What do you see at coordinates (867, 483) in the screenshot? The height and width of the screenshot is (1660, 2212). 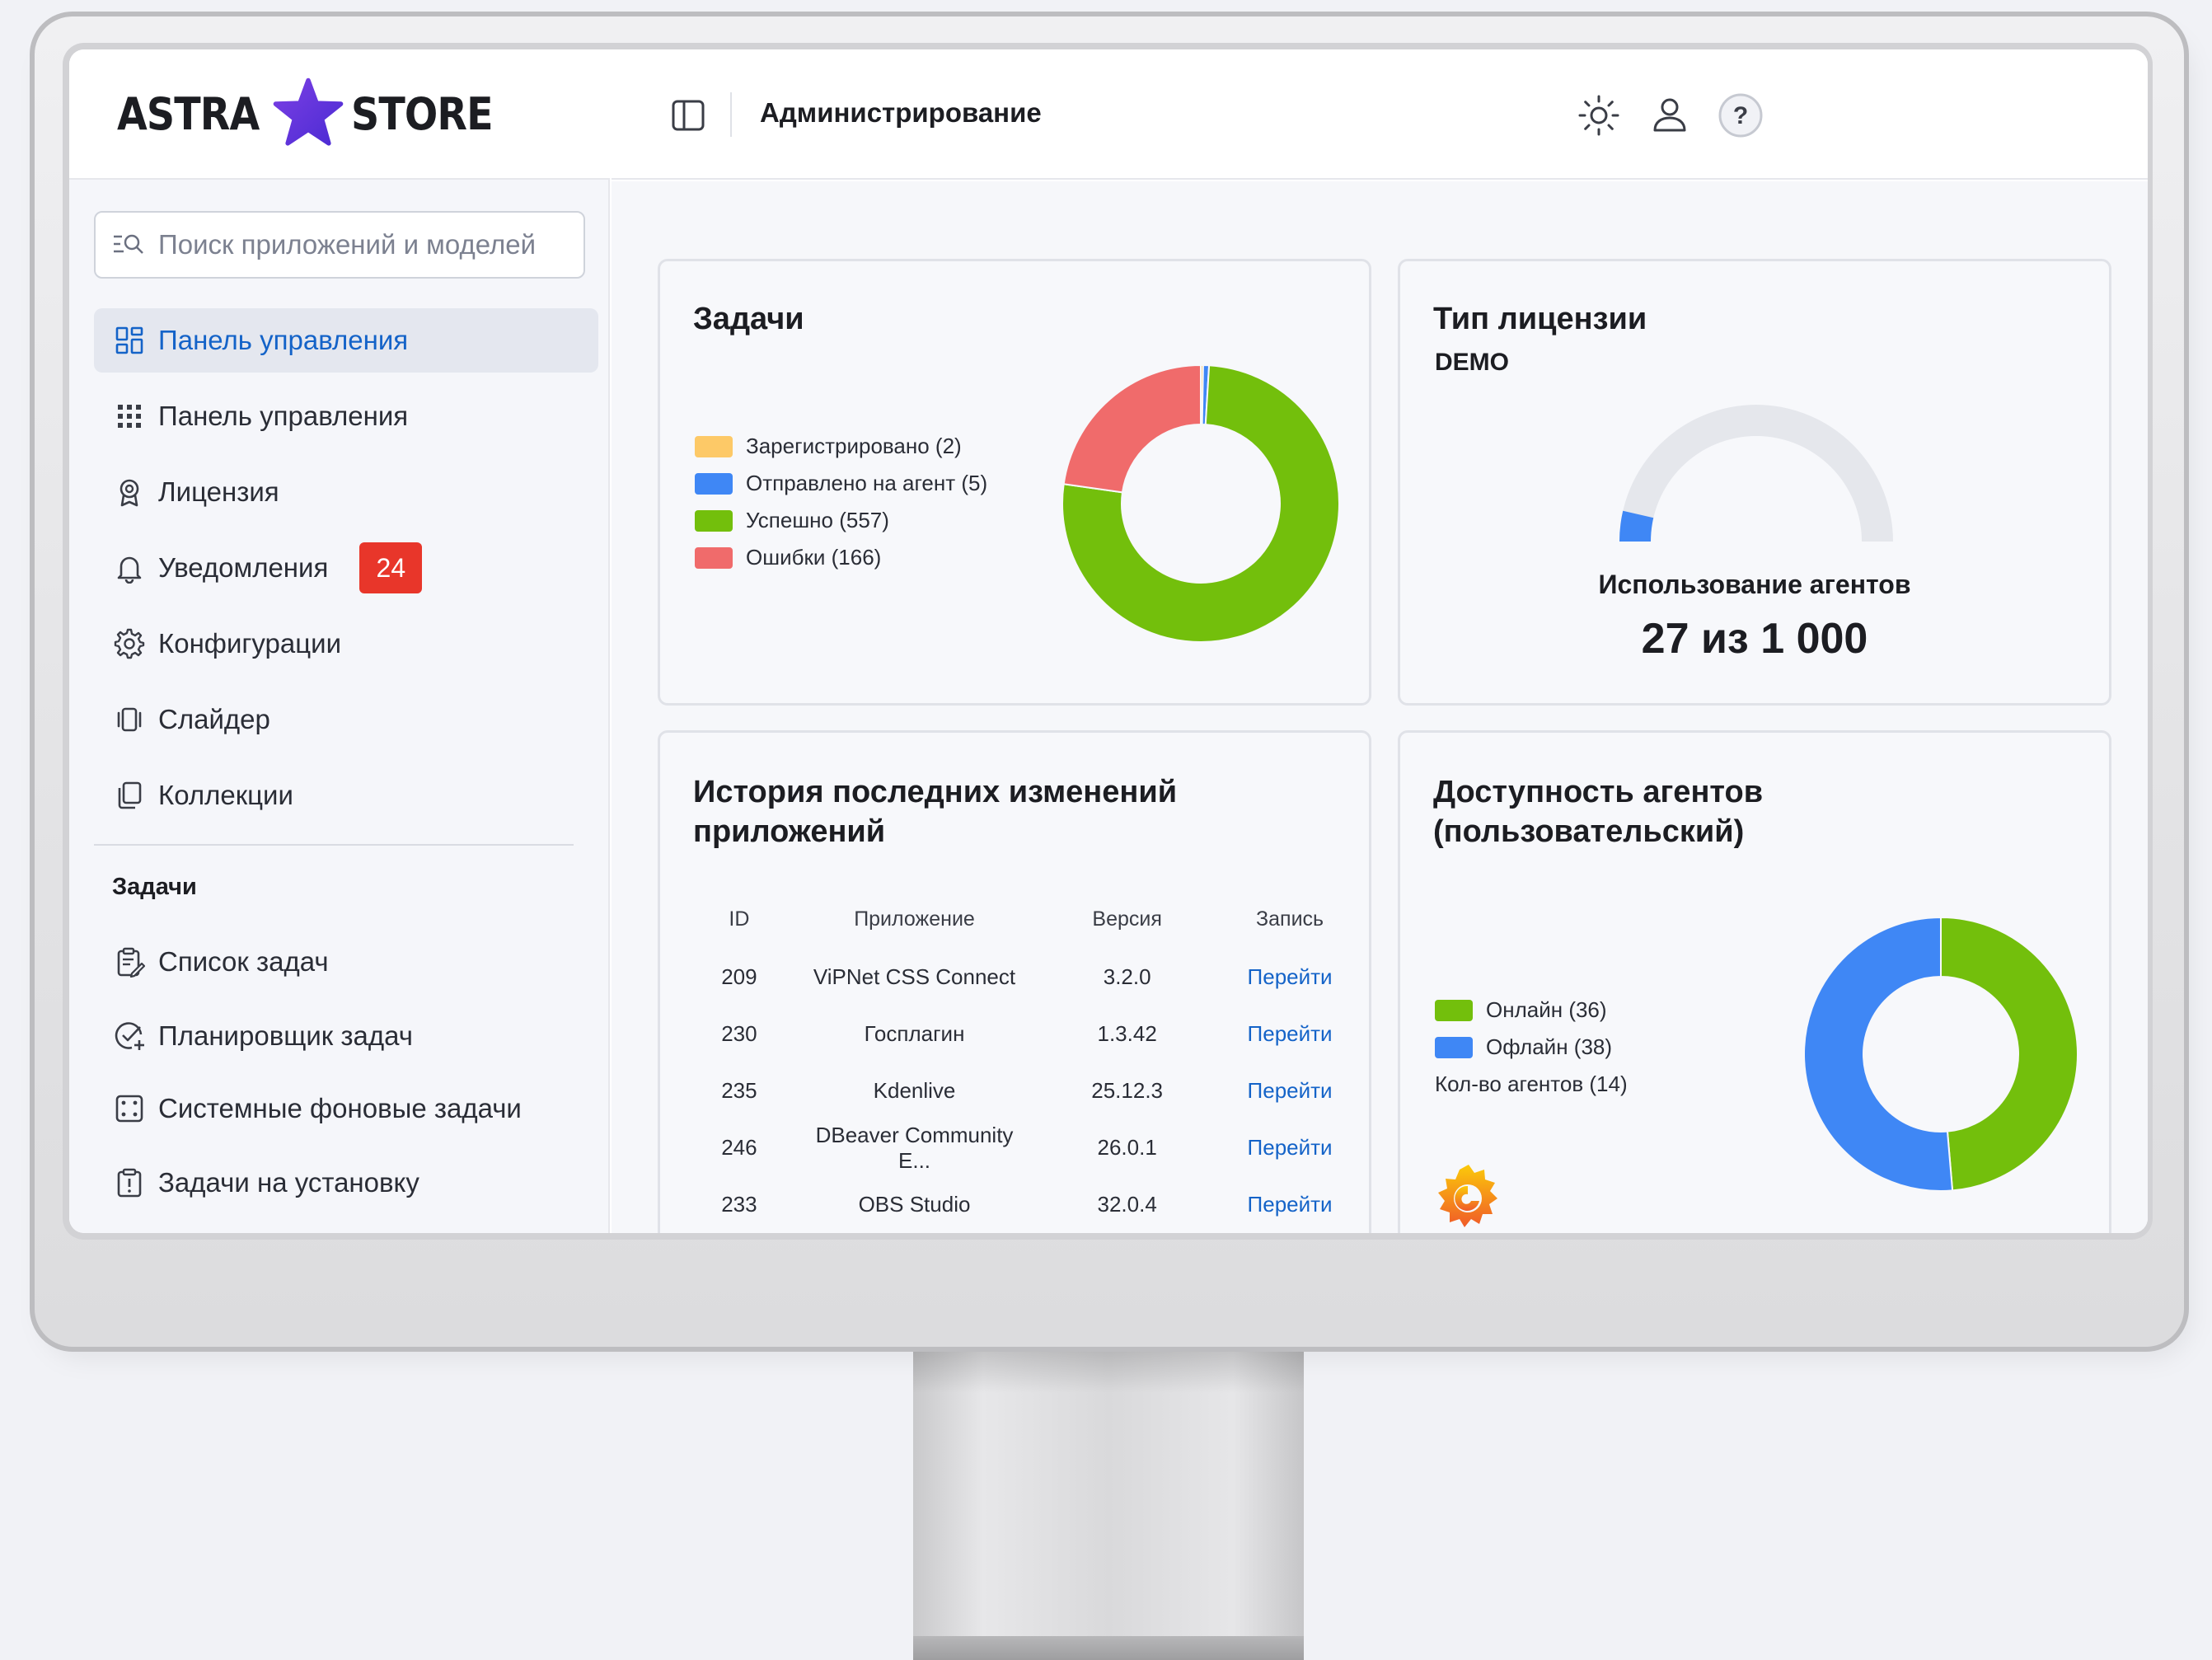 I see `legend-label: Отправлено на агент (5)` at bounding box center [867, 483].